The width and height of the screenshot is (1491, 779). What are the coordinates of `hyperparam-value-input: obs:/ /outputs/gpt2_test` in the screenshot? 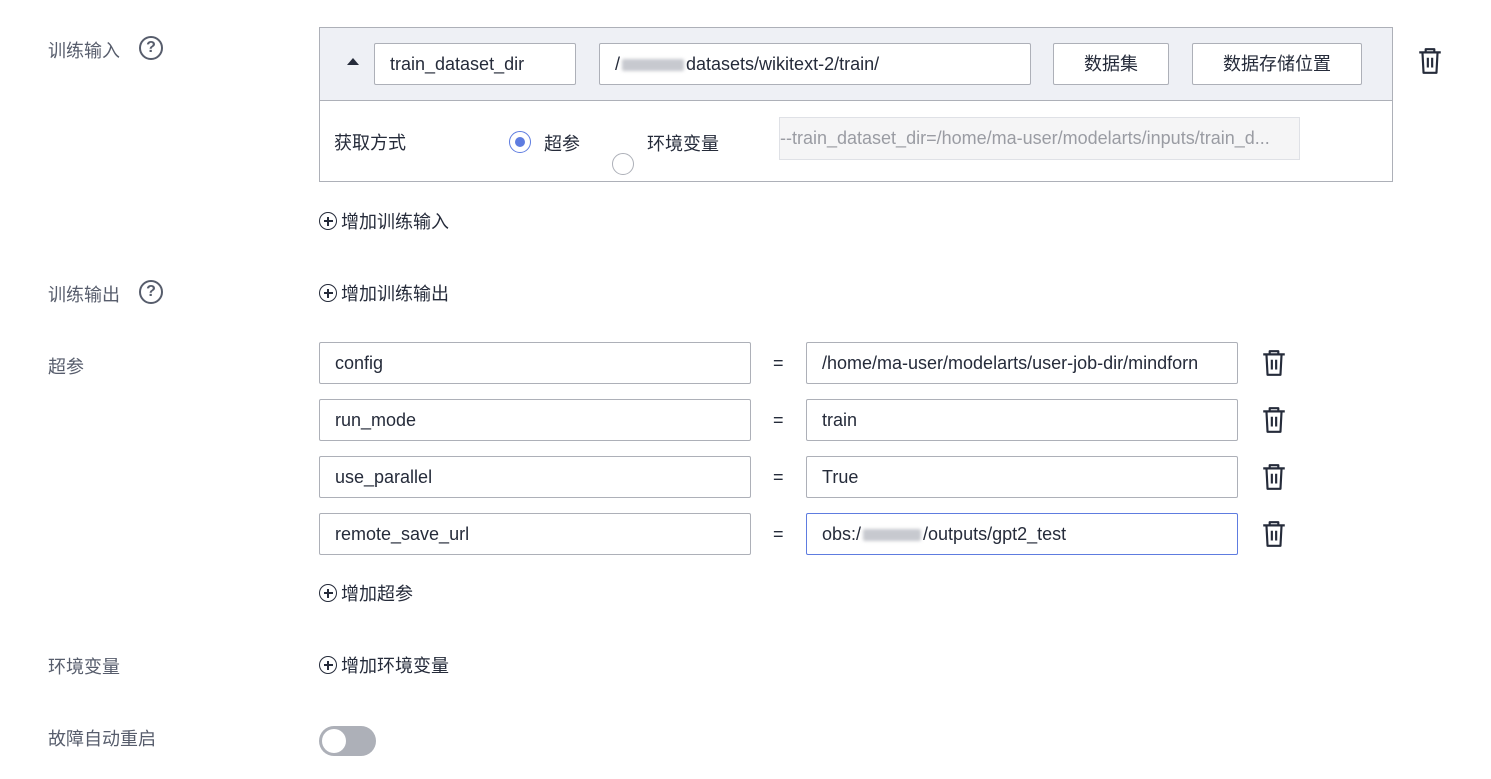 It's located at (1022, 534).